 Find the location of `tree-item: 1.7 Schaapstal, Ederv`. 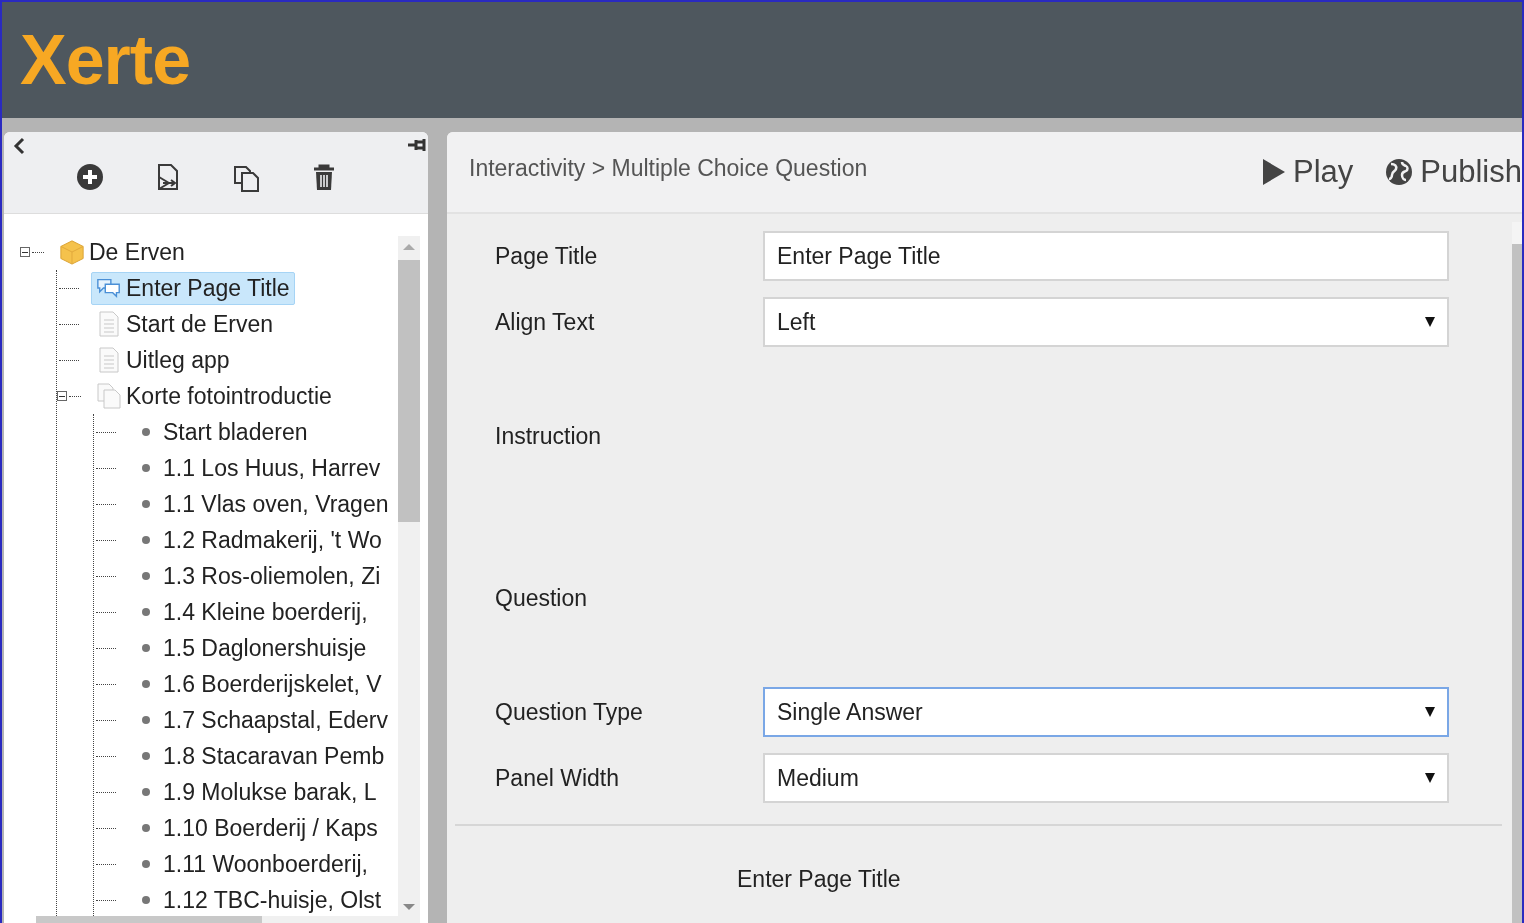

tree-item: 1.7 Schaapstal, Ederv is located at coordinates (261, 720).